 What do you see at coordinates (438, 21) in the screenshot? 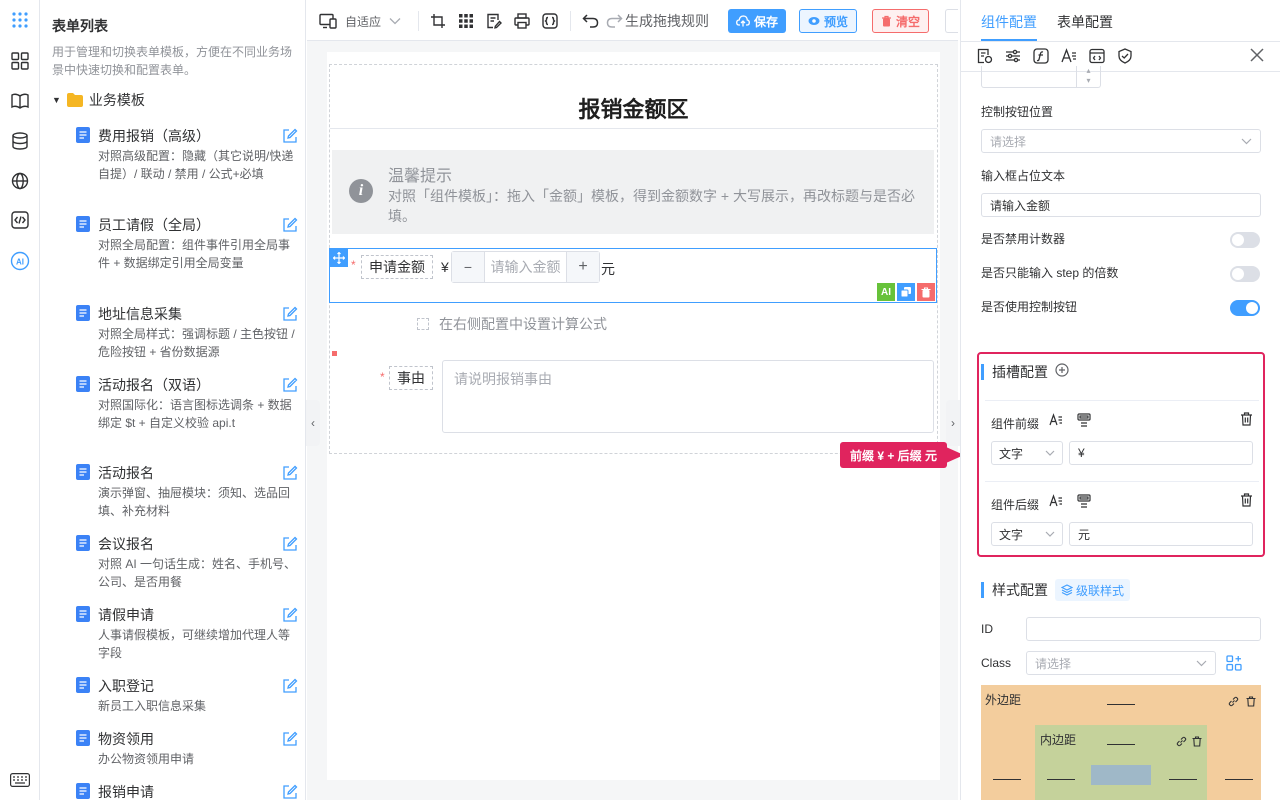
I see `crop-icon` at bounding box center [438, 21].